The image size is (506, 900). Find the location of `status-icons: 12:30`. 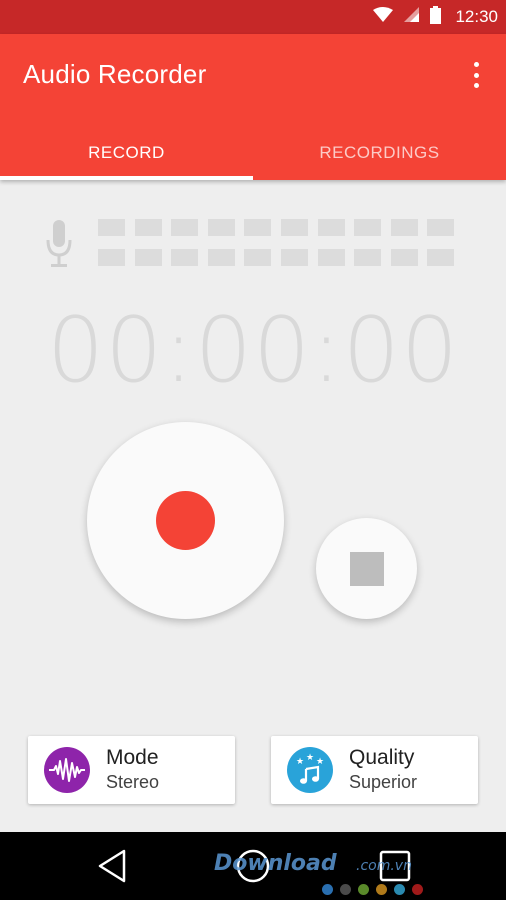

status-icons: 12:30 is located at coordinates (435, 17).